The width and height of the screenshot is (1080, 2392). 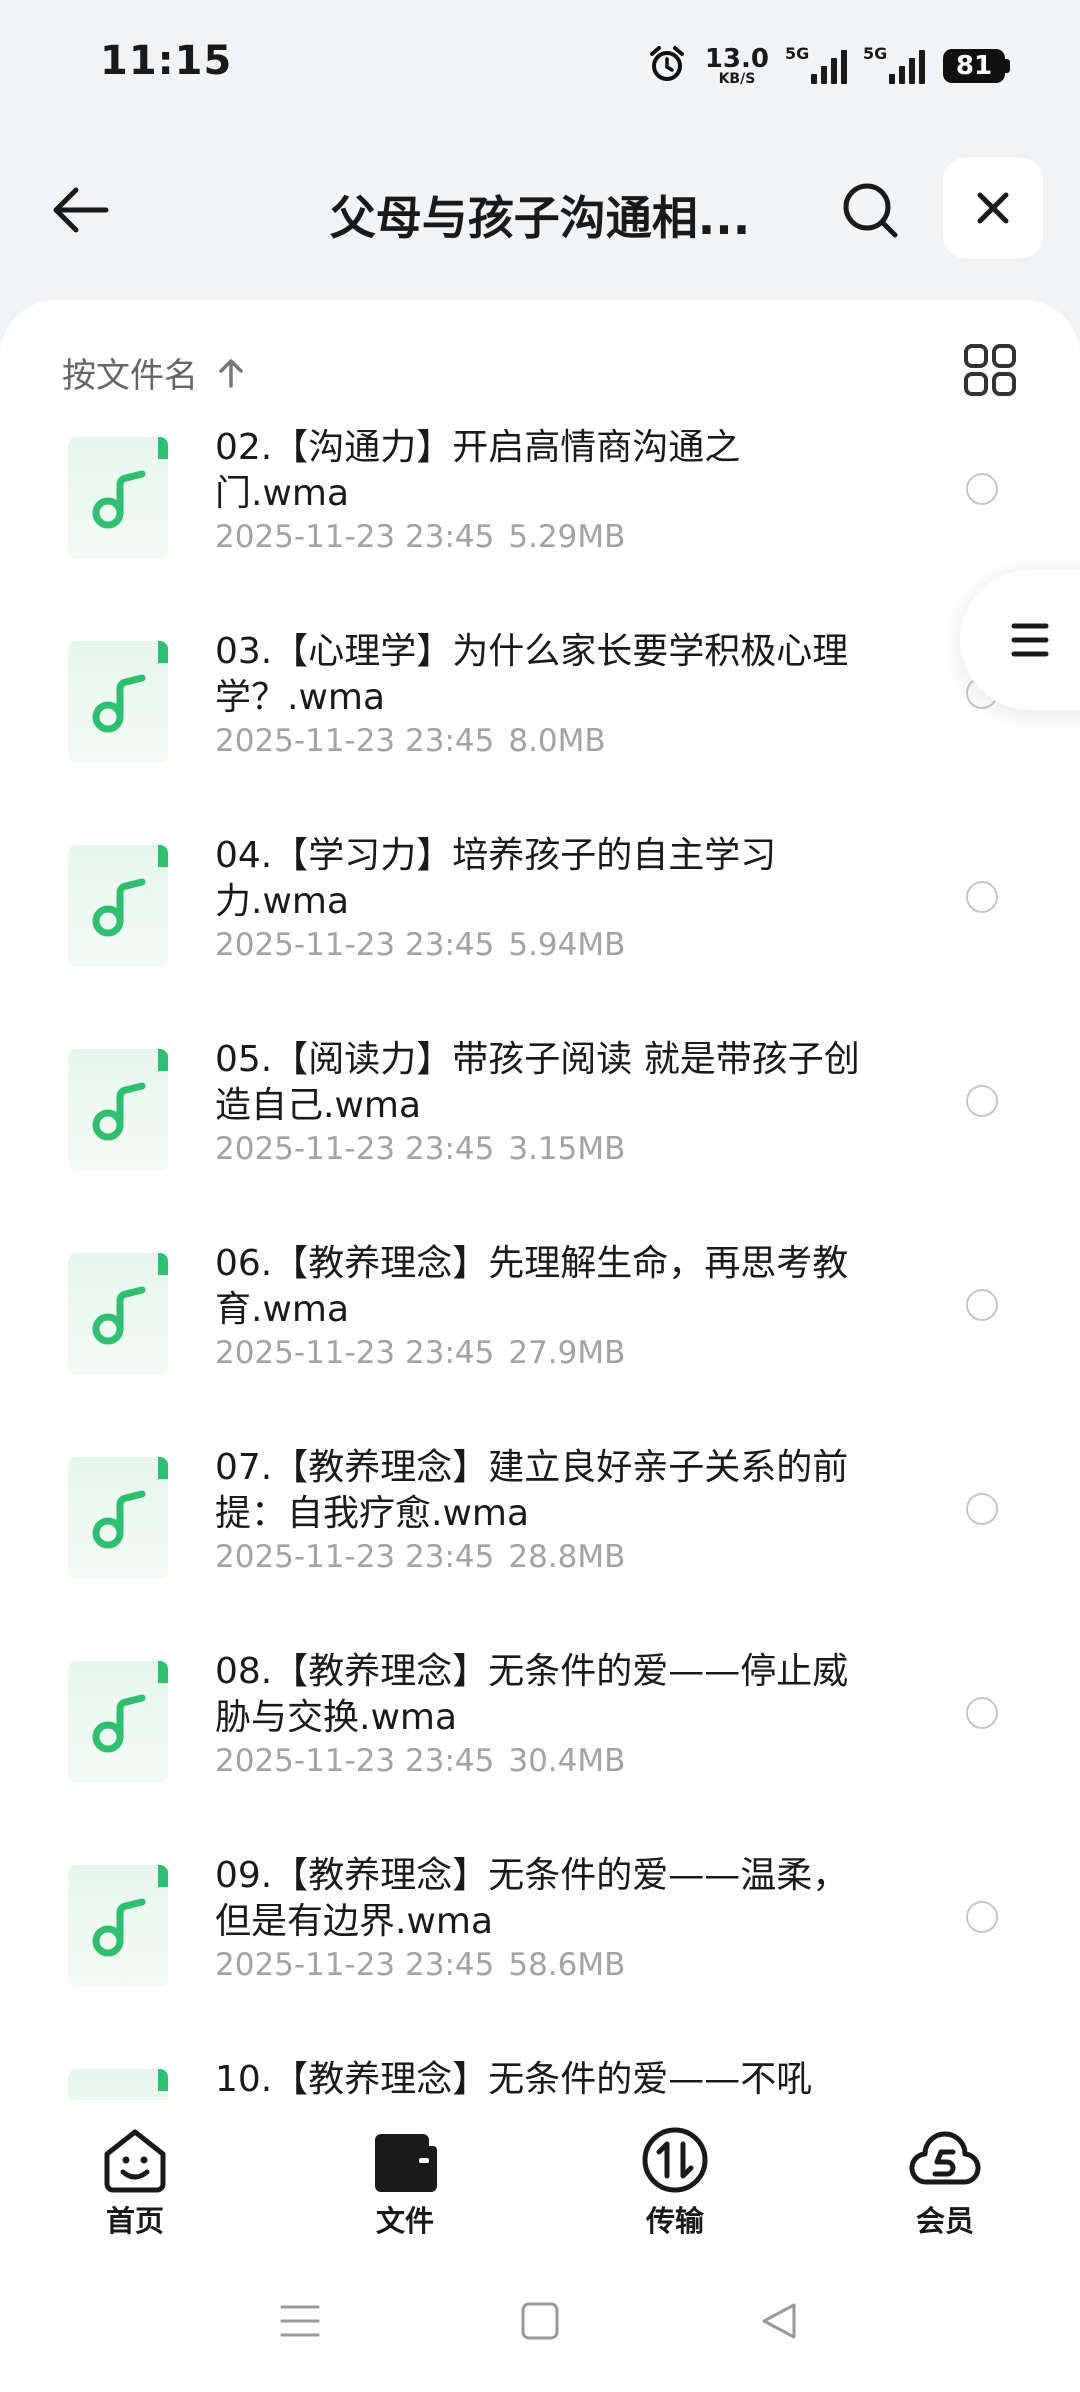 I want to click on search-button, so click(x=870, y=210).